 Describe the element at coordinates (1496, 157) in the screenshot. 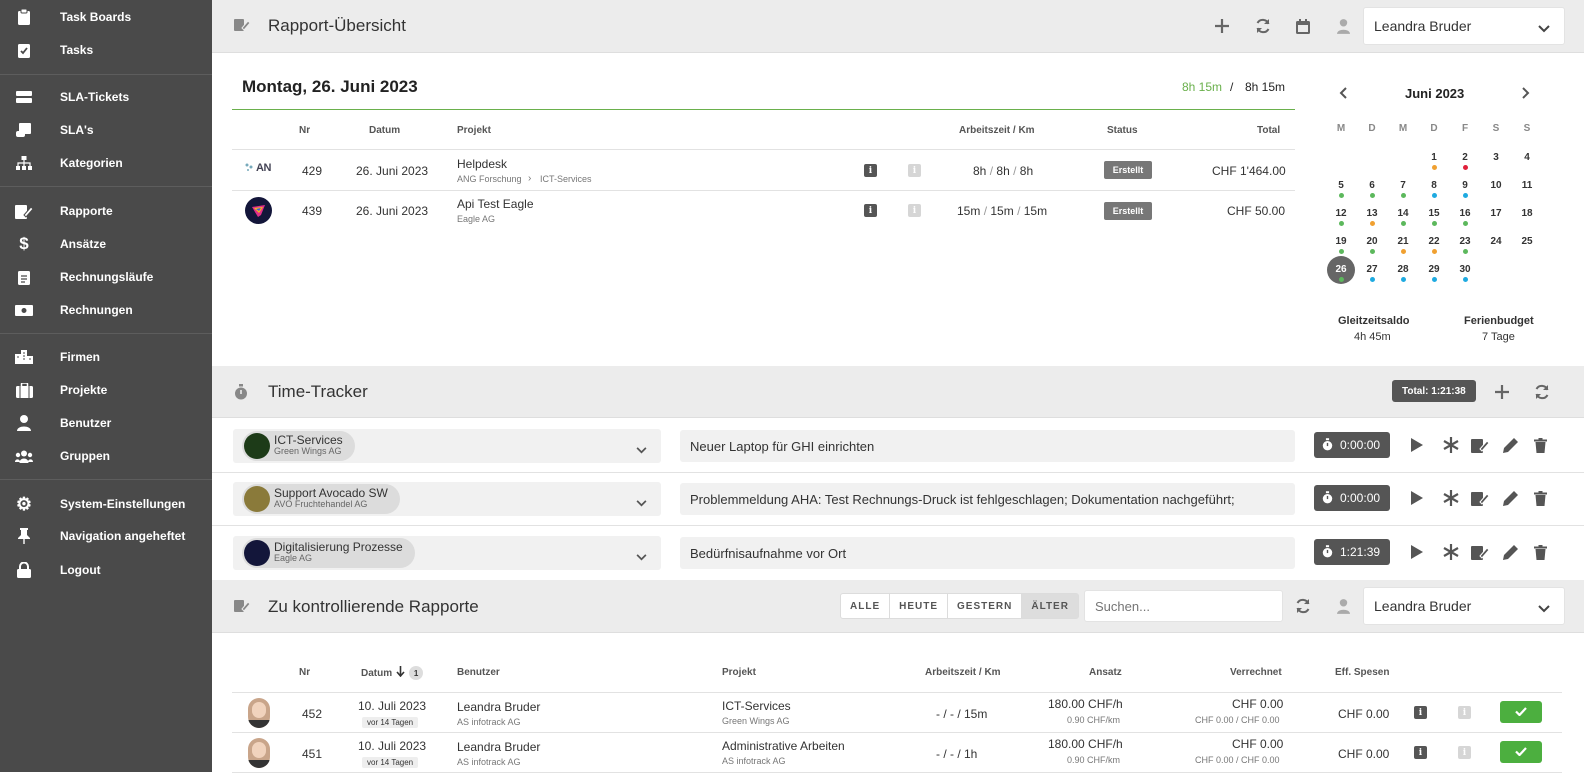

I see `calendar-day: 3` at that location.